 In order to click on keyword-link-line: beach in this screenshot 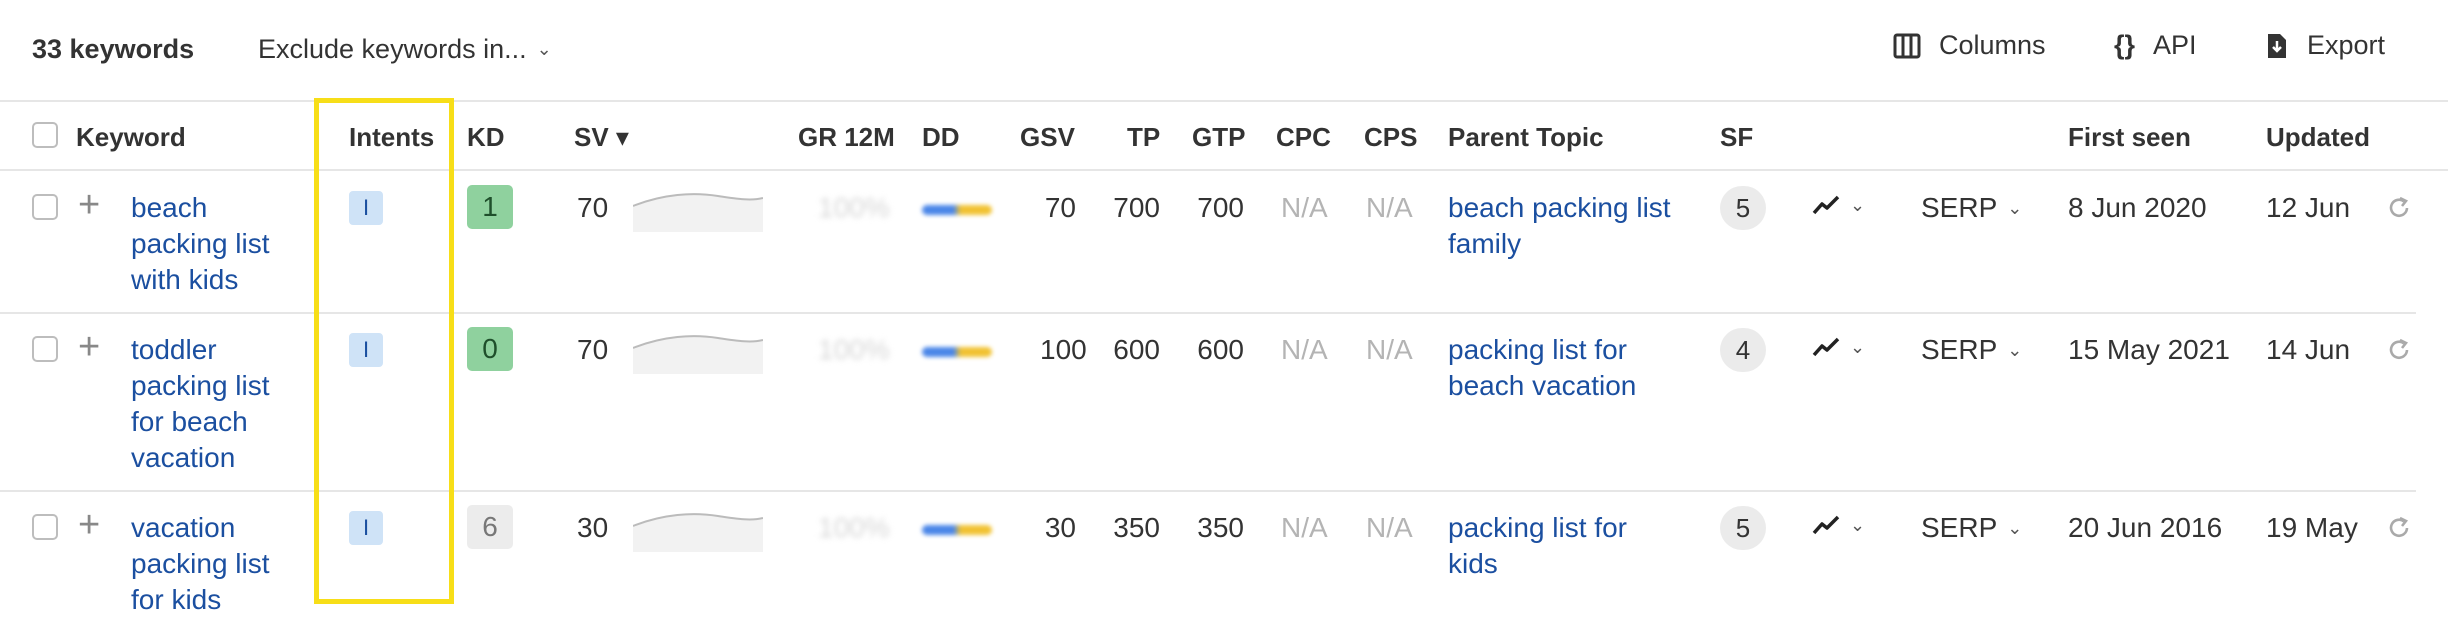, I will do `click(169, 207)`.